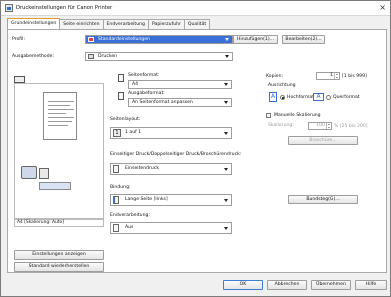  What do you see at coordinates (81, 24) in the screenshot?
I see `tab-page-setup: Seite einrichten` at bounding box center [81, 24].